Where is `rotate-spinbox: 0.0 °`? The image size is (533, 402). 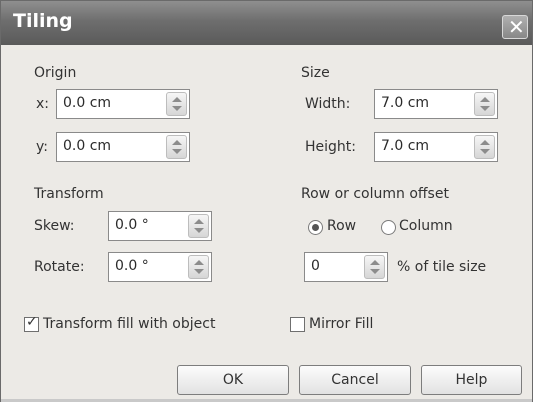
rotate-spinbox: 0.0 ° is located at coordinates (160, 267).